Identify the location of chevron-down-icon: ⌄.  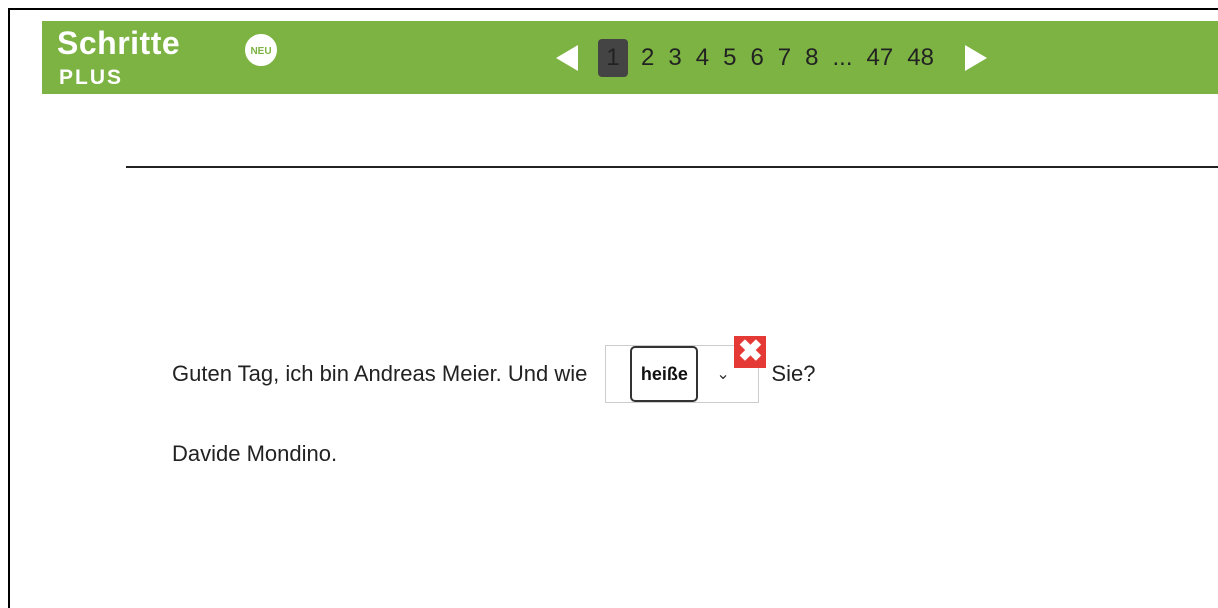
(722, 374).